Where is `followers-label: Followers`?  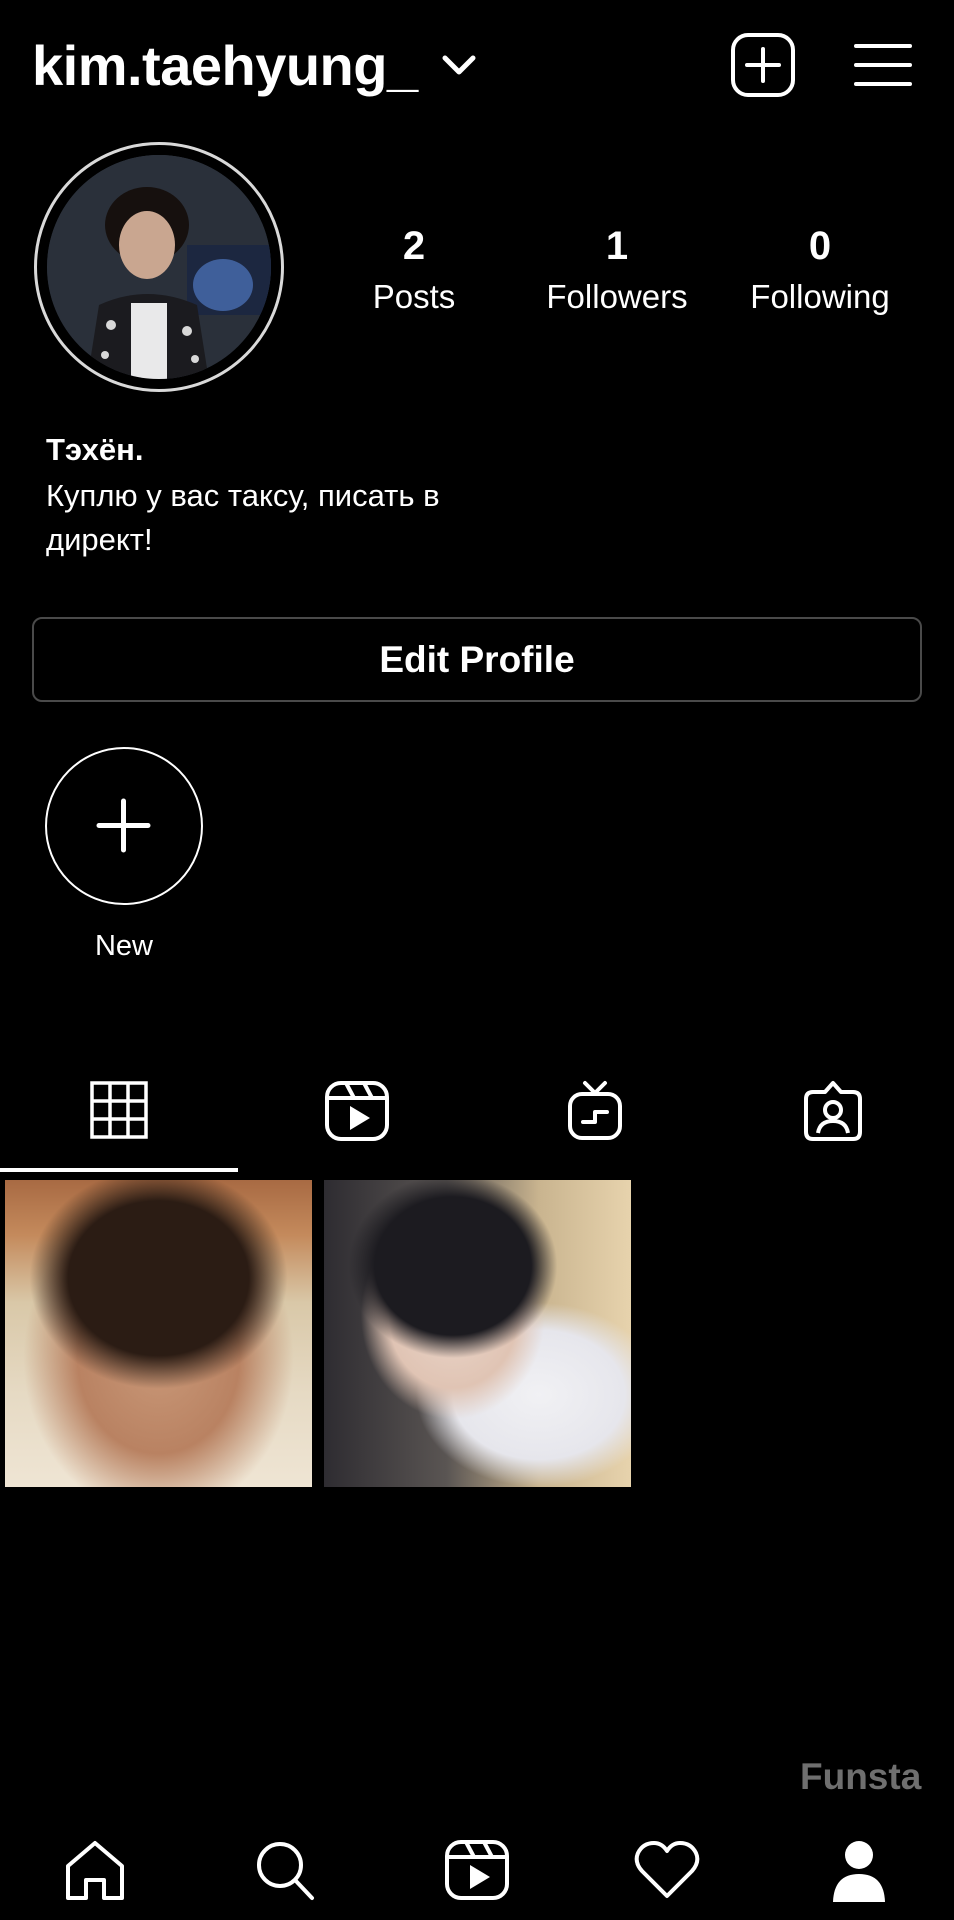 followers-label: Followers is located at coordinates (617, 296).